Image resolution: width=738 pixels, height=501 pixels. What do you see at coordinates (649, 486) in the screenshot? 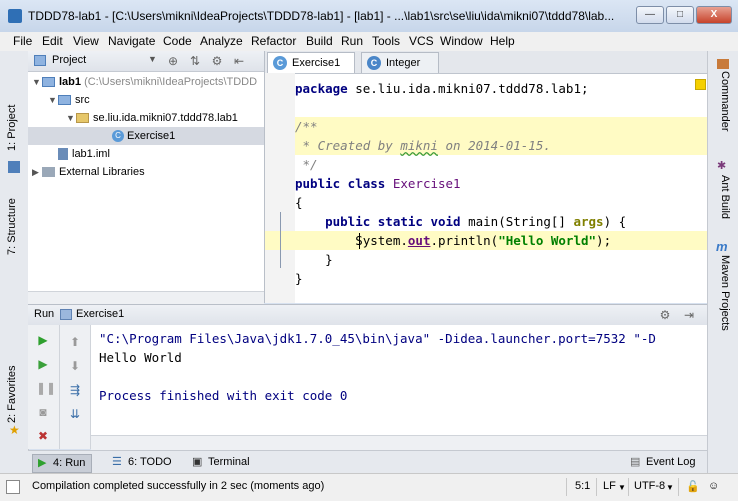
I see `file-encoding: UTF-8` at bounding box center [649, 486].